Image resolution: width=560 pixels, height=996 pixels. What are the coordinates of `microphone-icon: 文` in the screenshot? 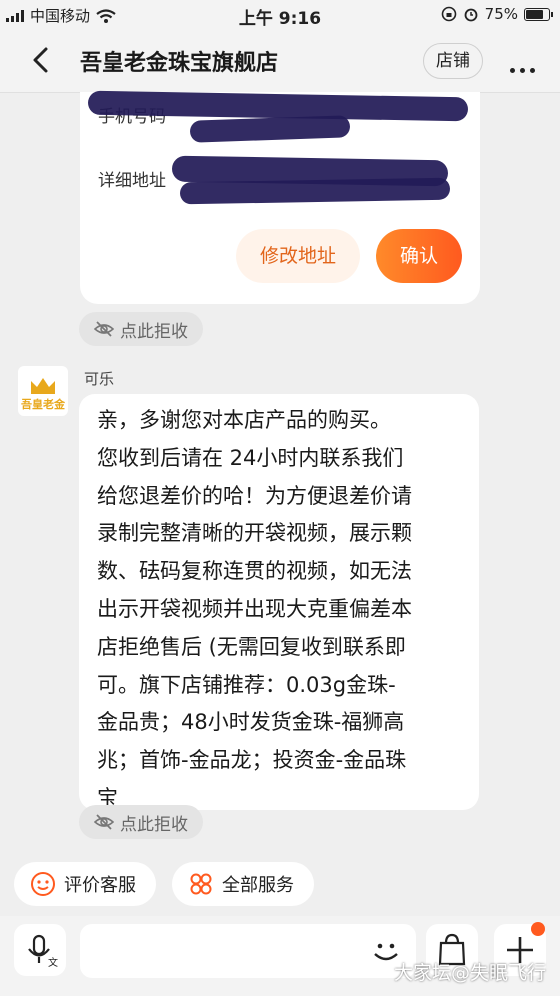 It's located at (43, 951).